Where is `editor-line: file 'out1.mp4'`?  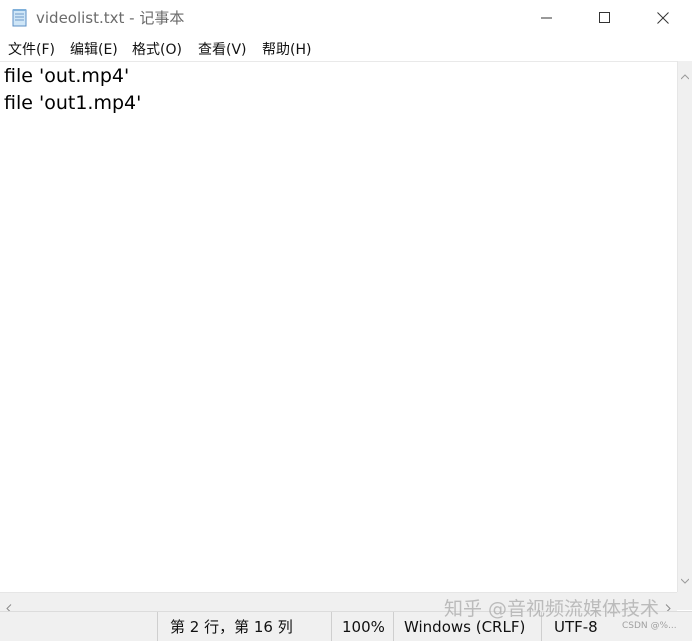 editor-line: file 'out1.mp4' is located at coordinates (73, 103).